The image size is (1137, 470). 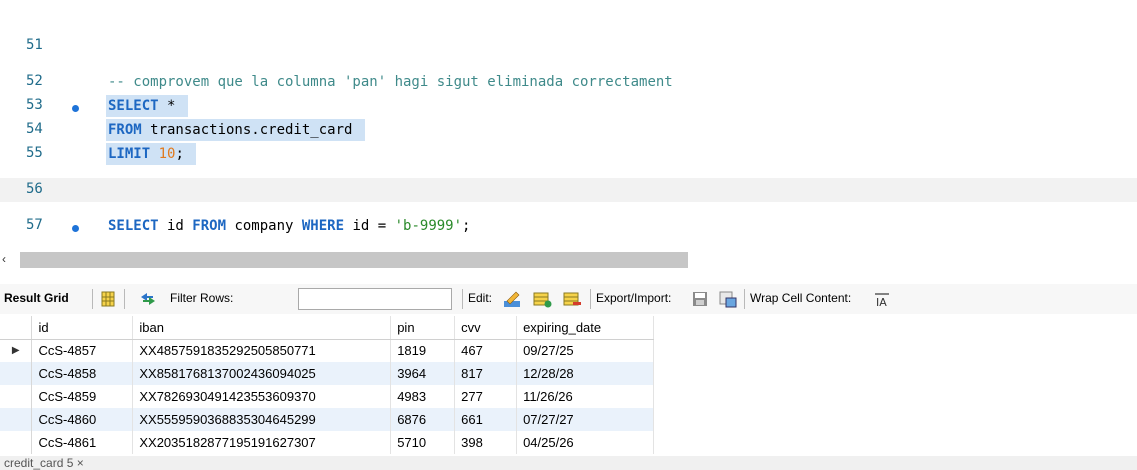 I want to click on sql-code: SELECT *, so click(x=147, y=106).